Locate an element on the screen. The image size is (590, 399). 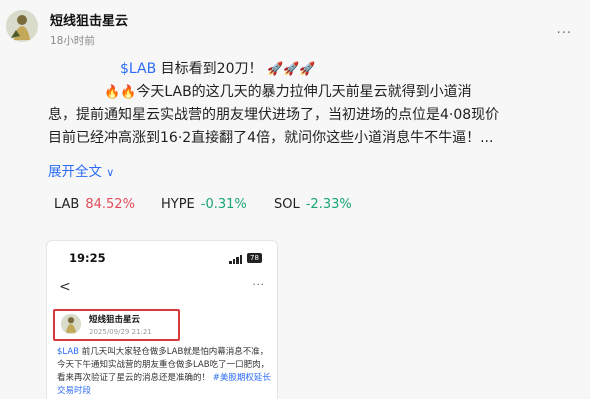
quote-lab: LAB 84.52% is located at coordinates (94, 204).